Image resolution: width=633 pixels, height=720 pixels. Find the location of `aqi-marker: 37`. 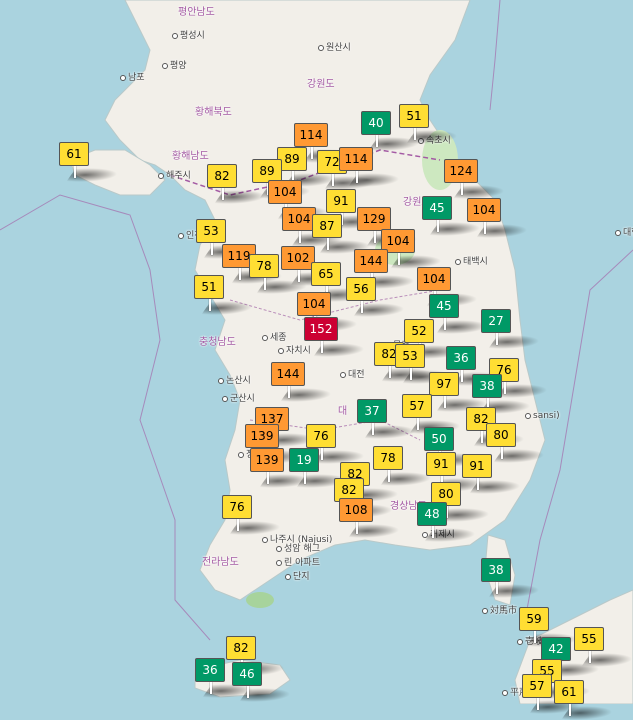

aqi-marker: 37 is located at coordinates (388, 419).